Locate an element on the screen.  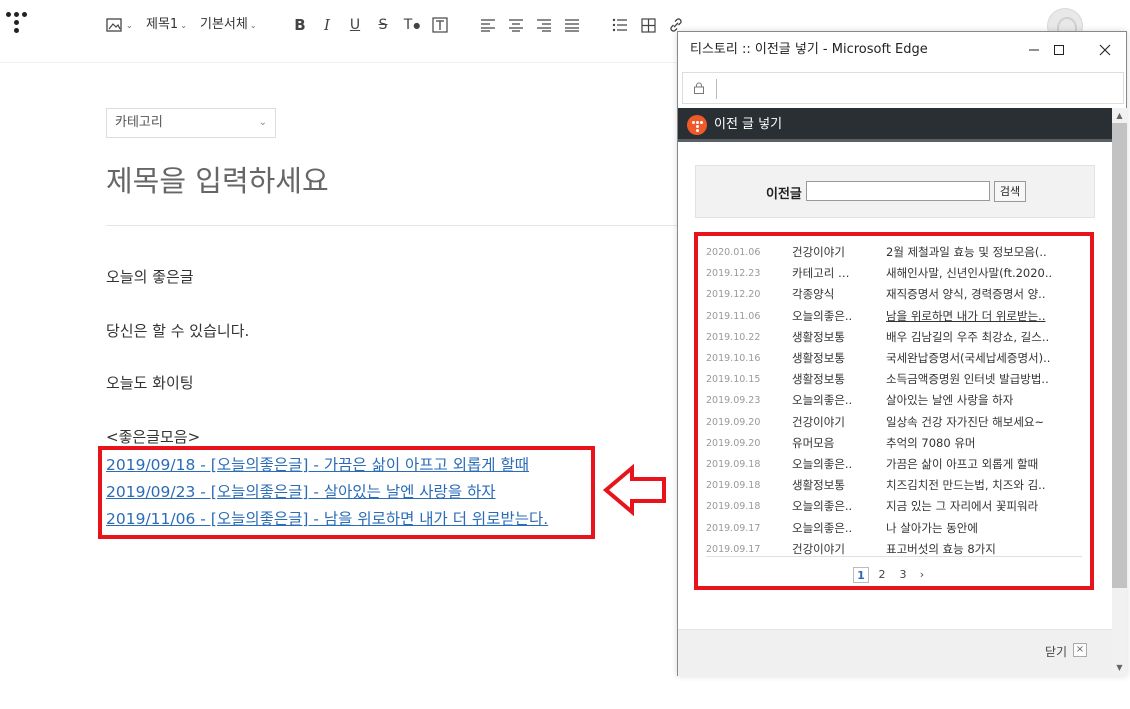
list-item: 2019.09.20 유머모음 추억의 7080 유머 is located at coordinates (896, 443).